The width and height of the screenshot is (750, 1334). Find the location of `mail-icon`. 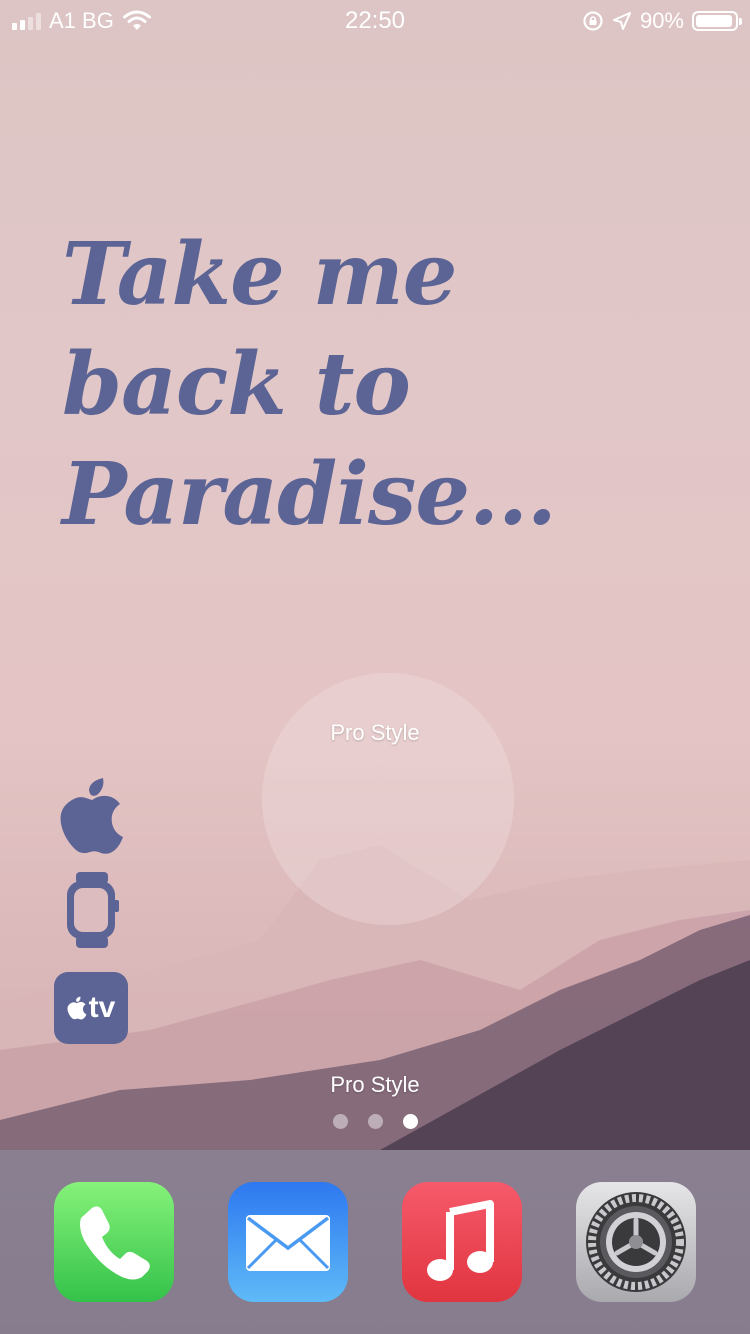

mail-icon is located at coordinates (288, 1243).